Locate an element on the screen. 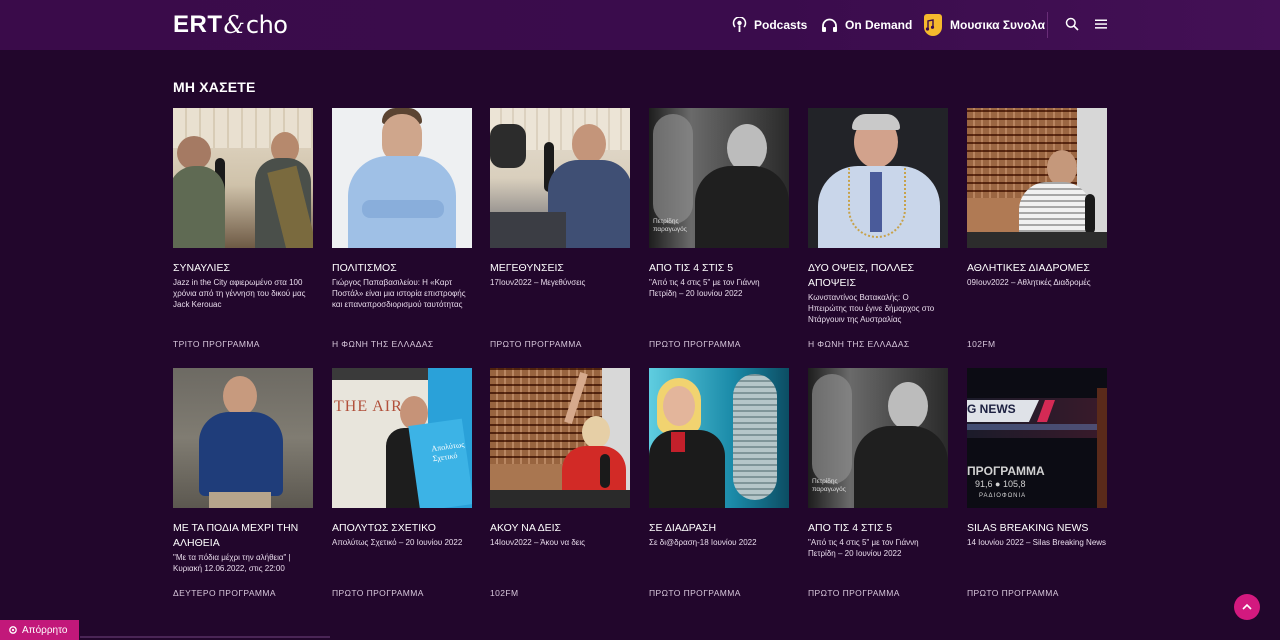 This screenshot has height=640, width=1280. thumb-text-g-news: G NEWS is located at coordinates (991, 409).